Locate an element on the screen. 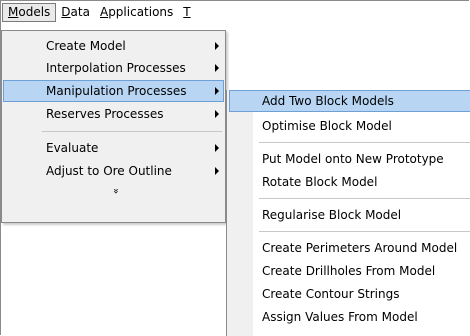  submenu-item-label: Assign Values From Model is located at coordinates (340, 317).